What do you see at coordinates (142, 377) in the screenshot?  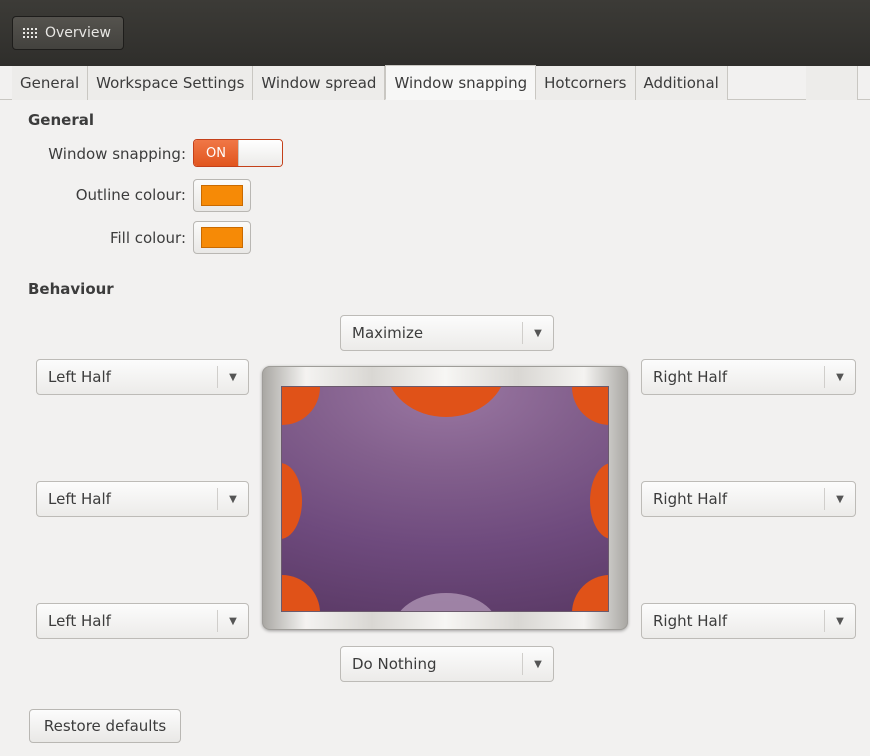 I see `top-left-corner-action-select: Left Half ▼` at bounding box center [142, 377].